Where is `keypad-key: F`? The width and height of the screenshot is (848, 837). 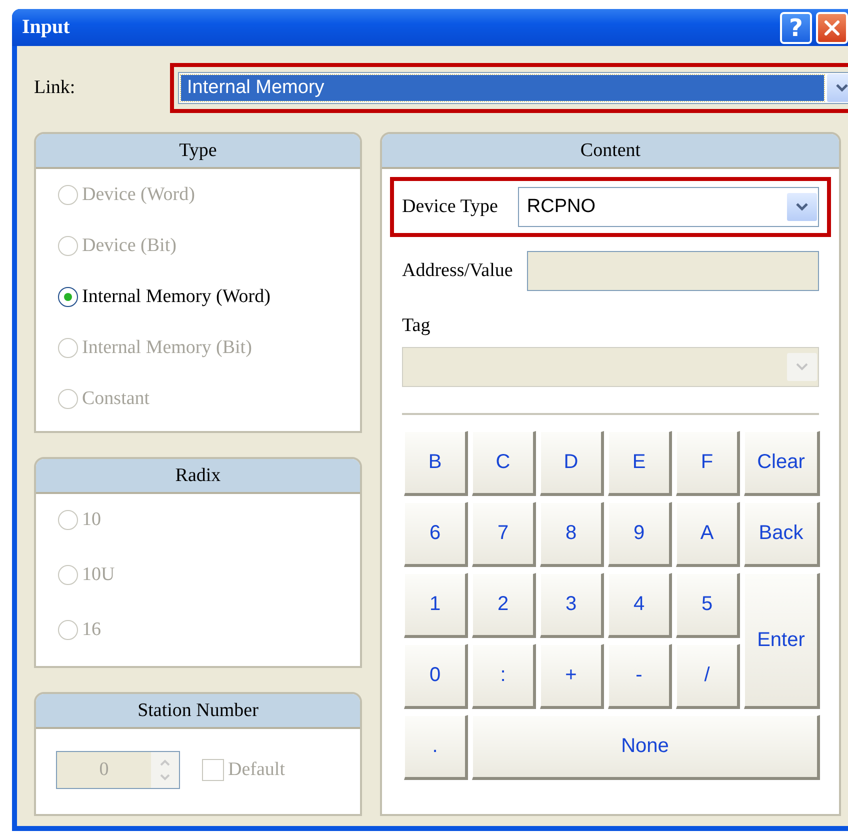
keypad-key: F is located at coordinates (708, 463).